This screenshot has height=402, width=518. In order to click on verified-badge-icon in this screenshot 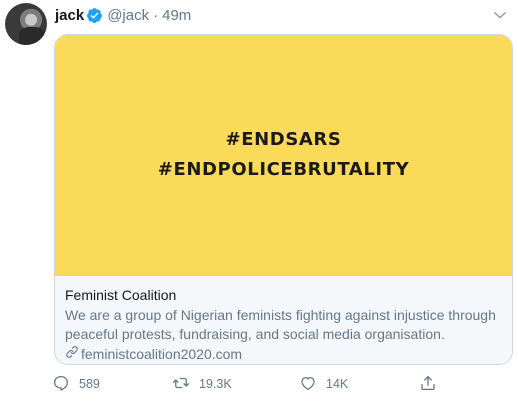, I will do `click(94, 15)`.